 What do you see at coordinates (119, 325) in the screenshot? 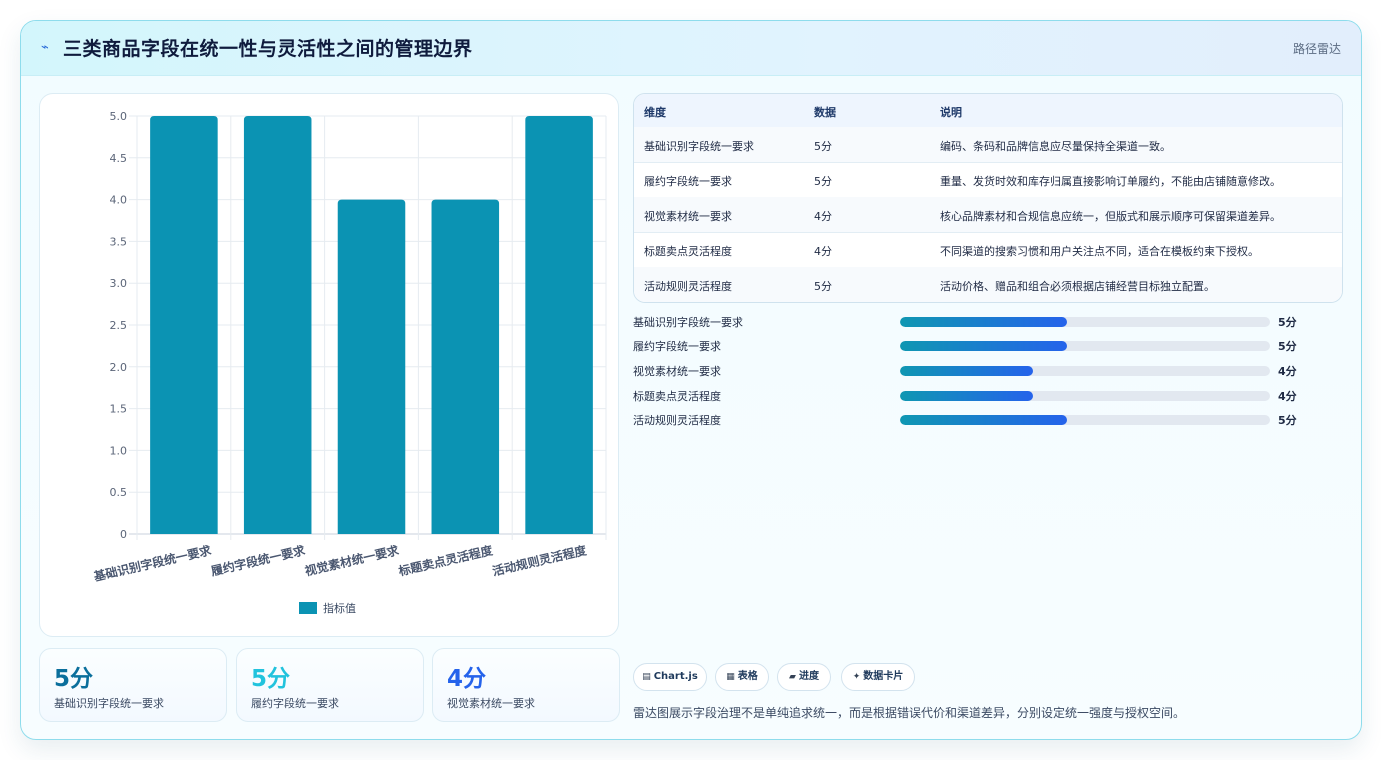
I see `y-tick-label: 2.5` at bounding box center [119, 325].